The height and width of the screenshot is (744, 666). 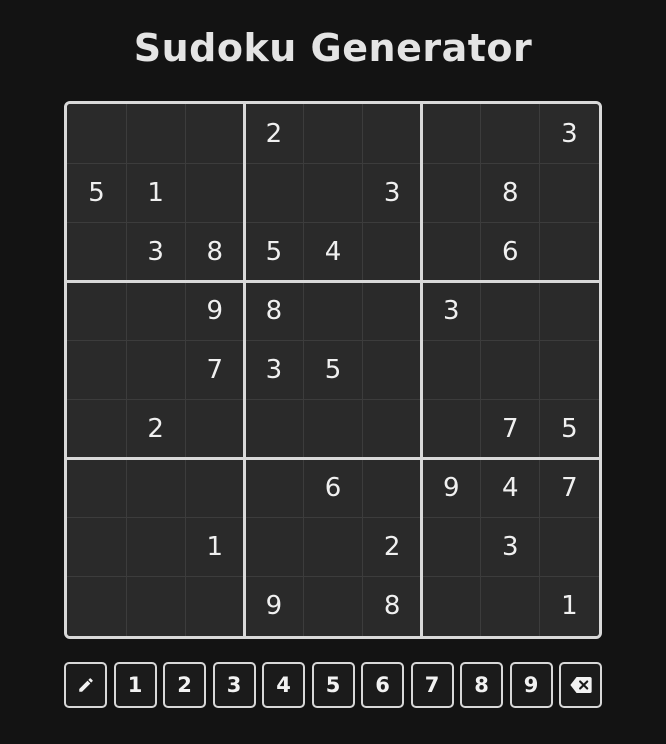 What do you see at coordinates (481, 685) in the screenshot?
I see `digit-button-8: 8` at bounding box center [481, 685].